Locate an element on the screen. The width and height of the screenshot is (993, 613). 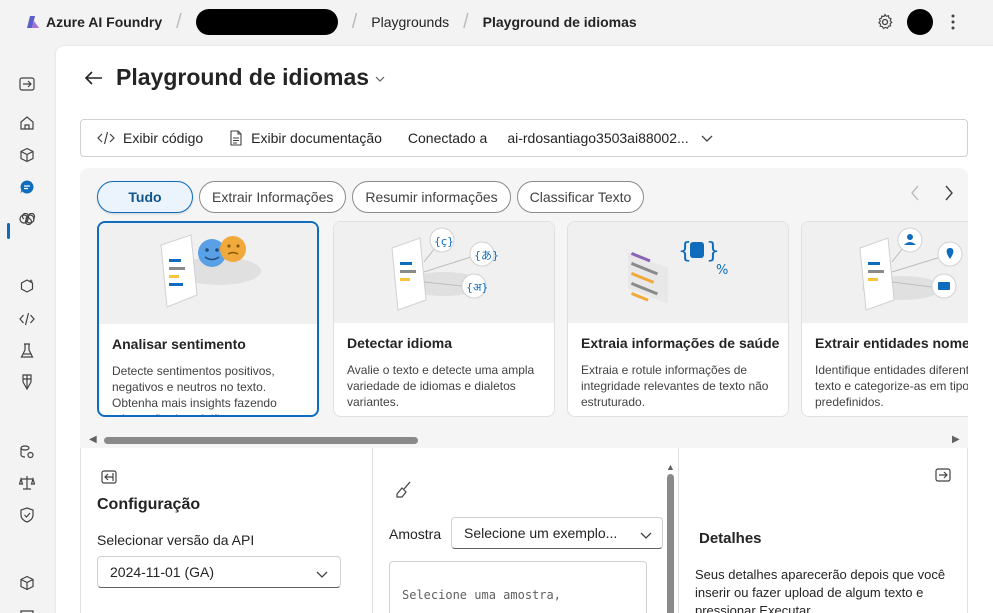
card-title: Analisar sentimento is located at coordinates (179, 344).